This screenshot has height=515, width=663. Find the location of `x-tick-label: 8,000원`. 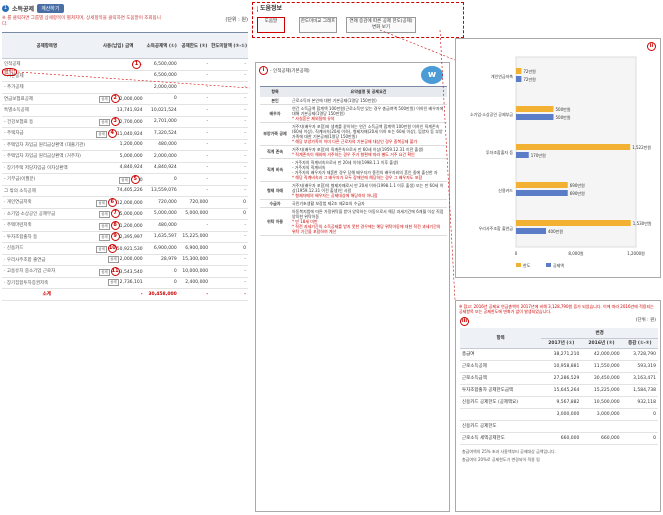

x-tick-label: 8,000원 is located at coordinates (575, 253).